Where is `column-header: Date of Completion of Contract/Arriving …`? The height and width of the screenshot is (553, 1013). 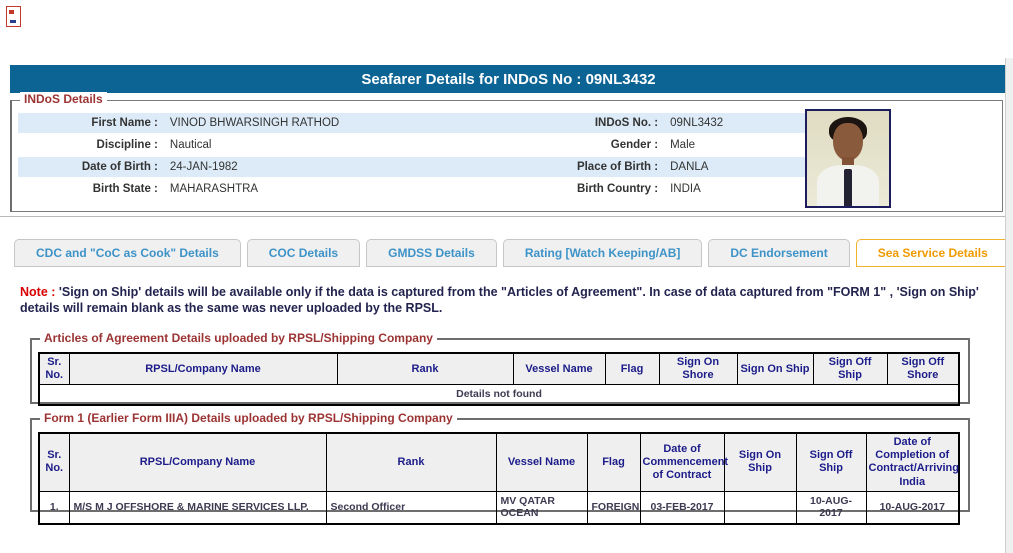 column-header: Date of Completion of Contract/Arriving … is located at coordinates (912, 462).